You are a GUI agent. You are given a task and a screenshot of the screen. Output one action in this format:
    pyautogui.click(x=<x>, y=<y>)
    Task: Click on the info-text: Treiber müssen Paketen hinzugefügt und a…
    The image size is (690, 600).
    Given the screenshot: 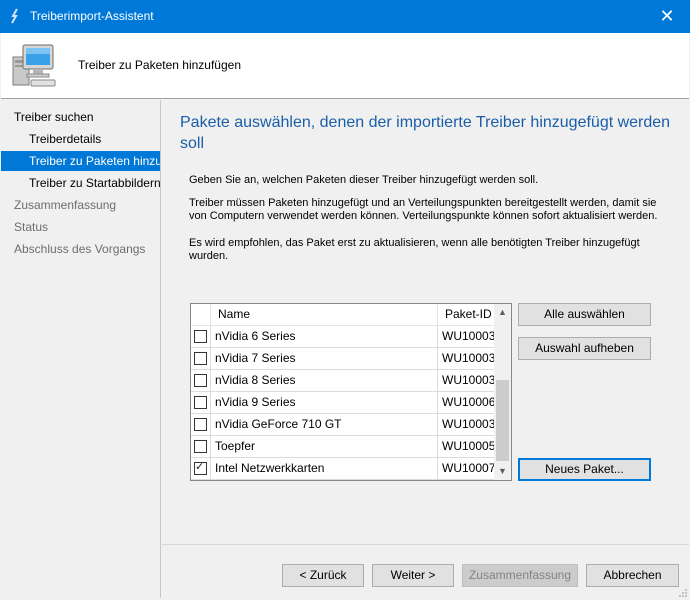 What is the action you would take?
    pyautogui.click(x=423, y=209)
    